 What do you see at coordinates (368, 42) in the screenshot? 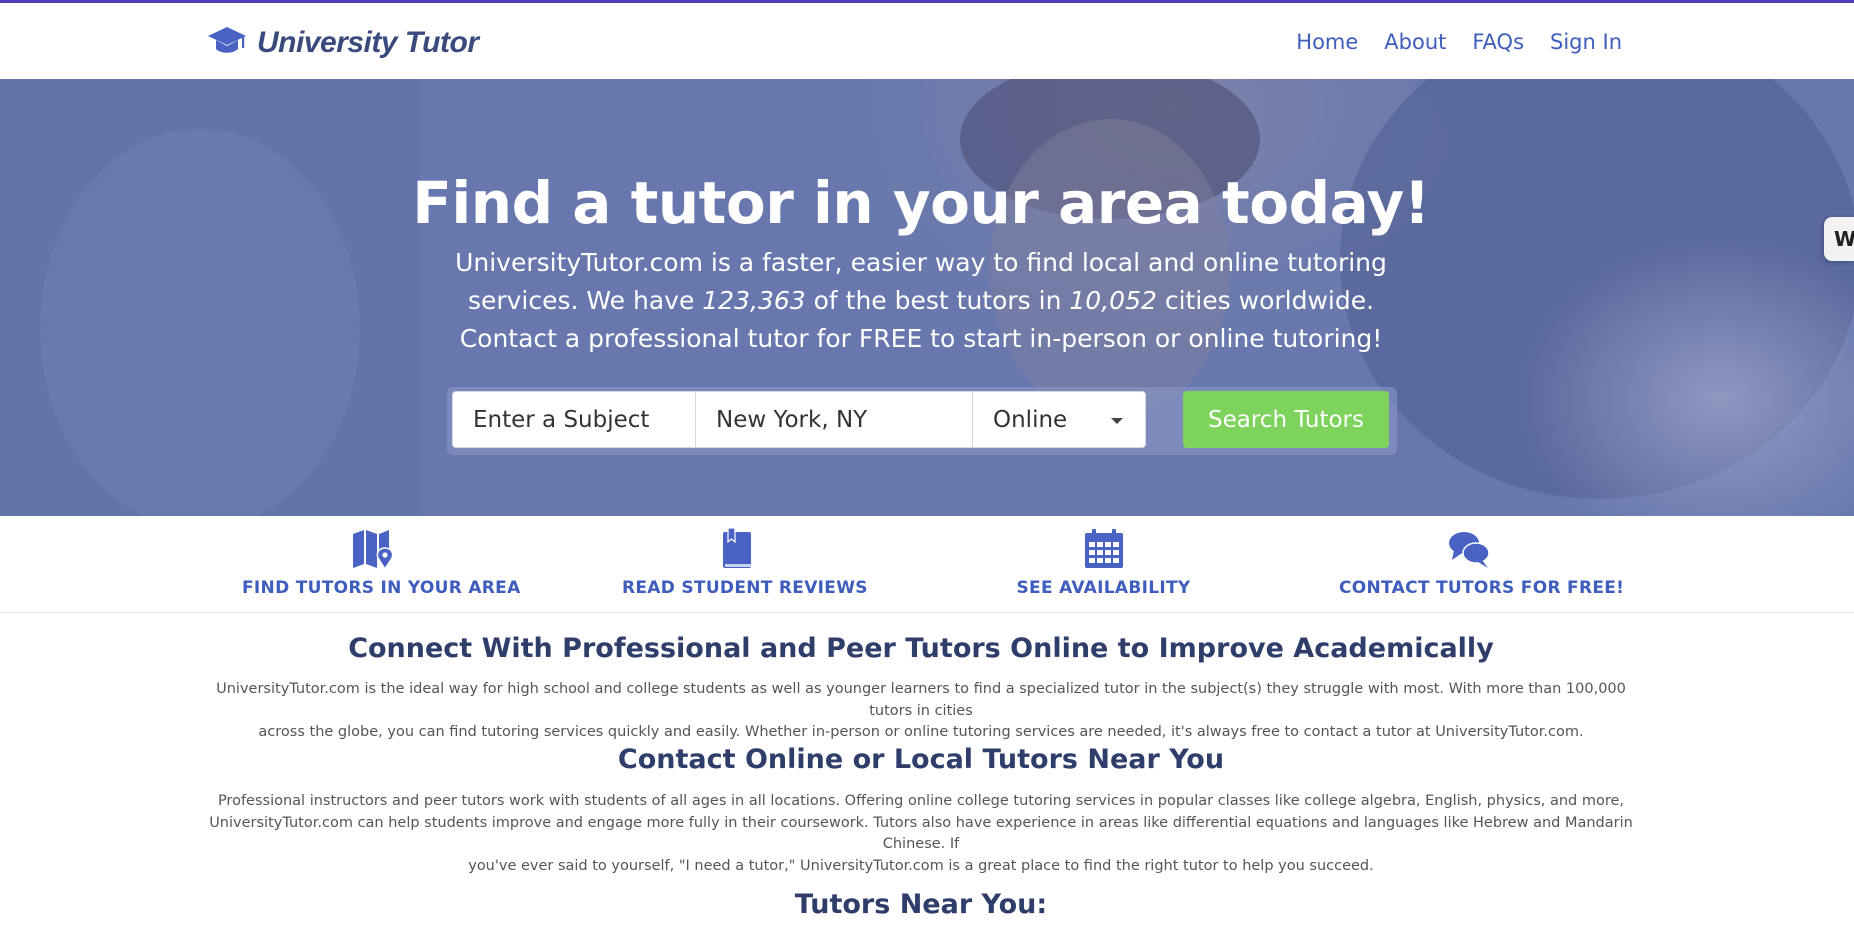
I see `brand-name: University Tutor` at bounding box center [368, 42].